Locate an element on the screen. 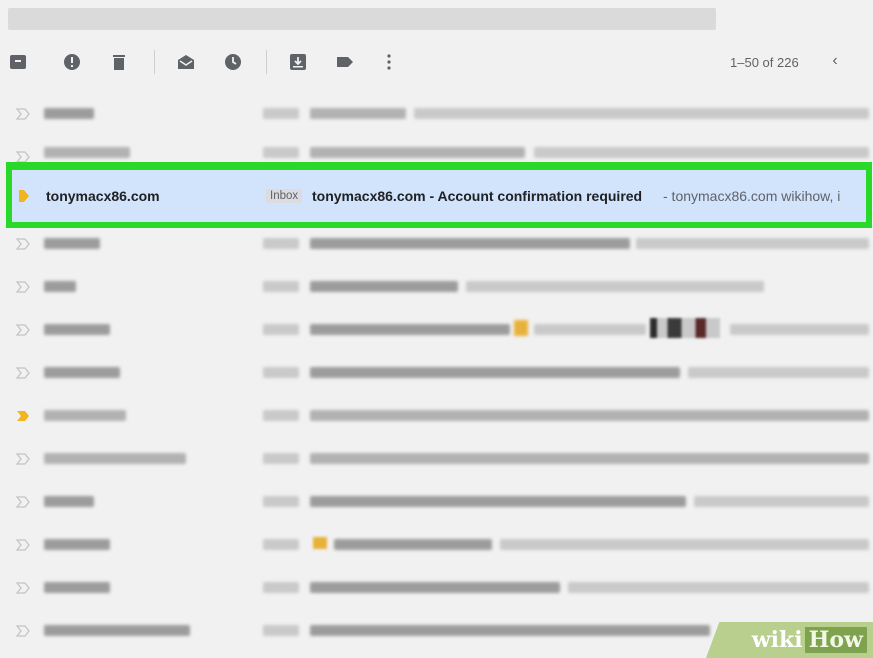 The width and height of the screenshot is (873, 658). top-strip is located at coordinates (436, 17).